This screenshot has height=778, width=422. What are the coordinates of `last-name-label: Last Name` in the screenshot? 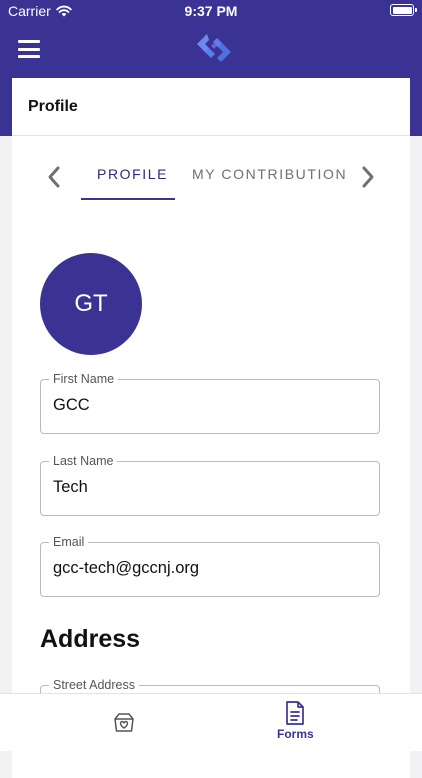 It's located at (83, 461).